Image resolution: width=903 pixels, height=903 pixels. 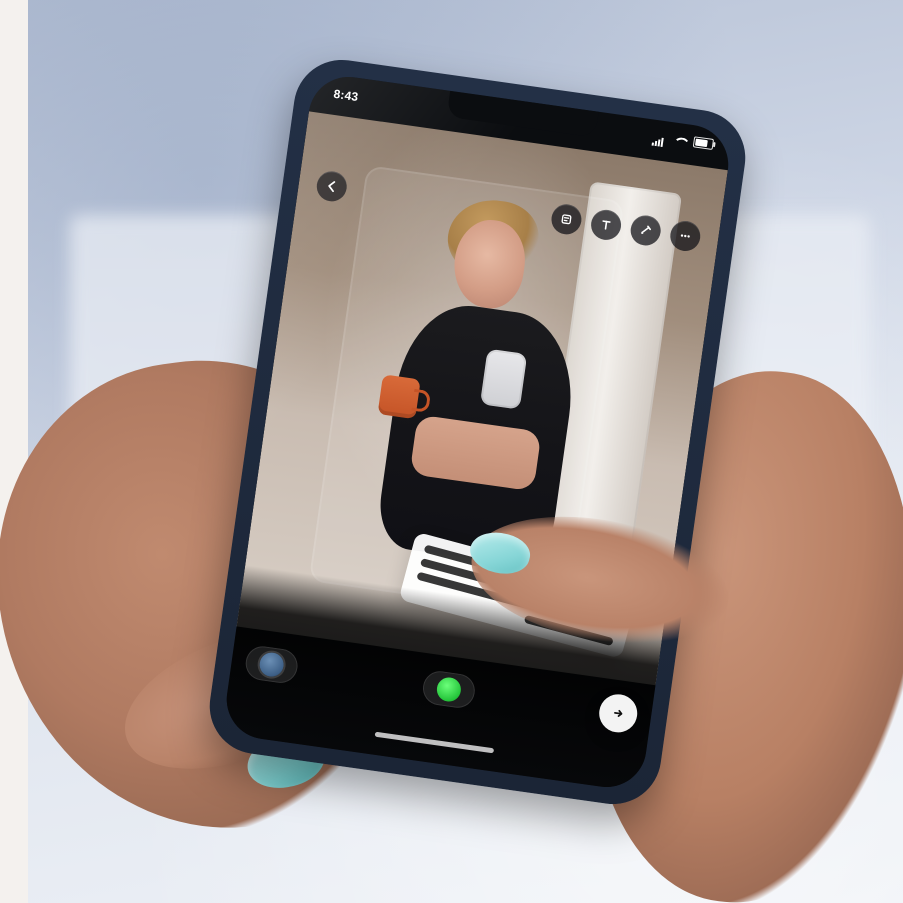 I want to click on text-icon, so click(x=606, y=225).